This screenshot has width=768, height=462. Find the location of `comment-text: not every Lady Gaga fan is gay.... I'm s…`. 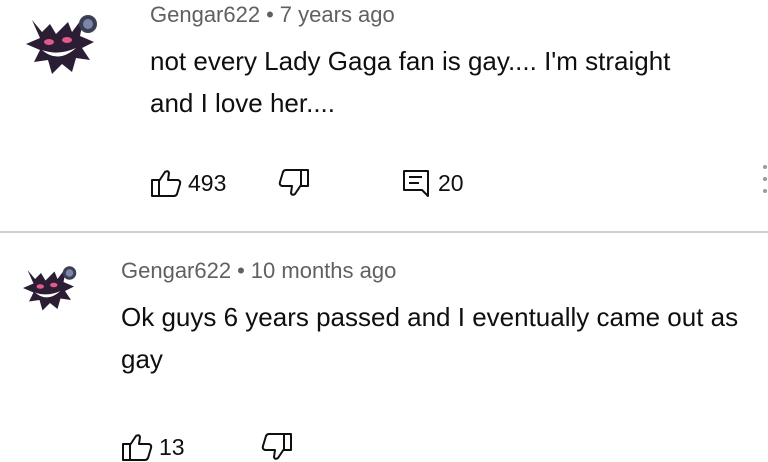

comment-text: not every Lady Gaga fan is gay.... I'm s… is located at coordinates (410, 82).